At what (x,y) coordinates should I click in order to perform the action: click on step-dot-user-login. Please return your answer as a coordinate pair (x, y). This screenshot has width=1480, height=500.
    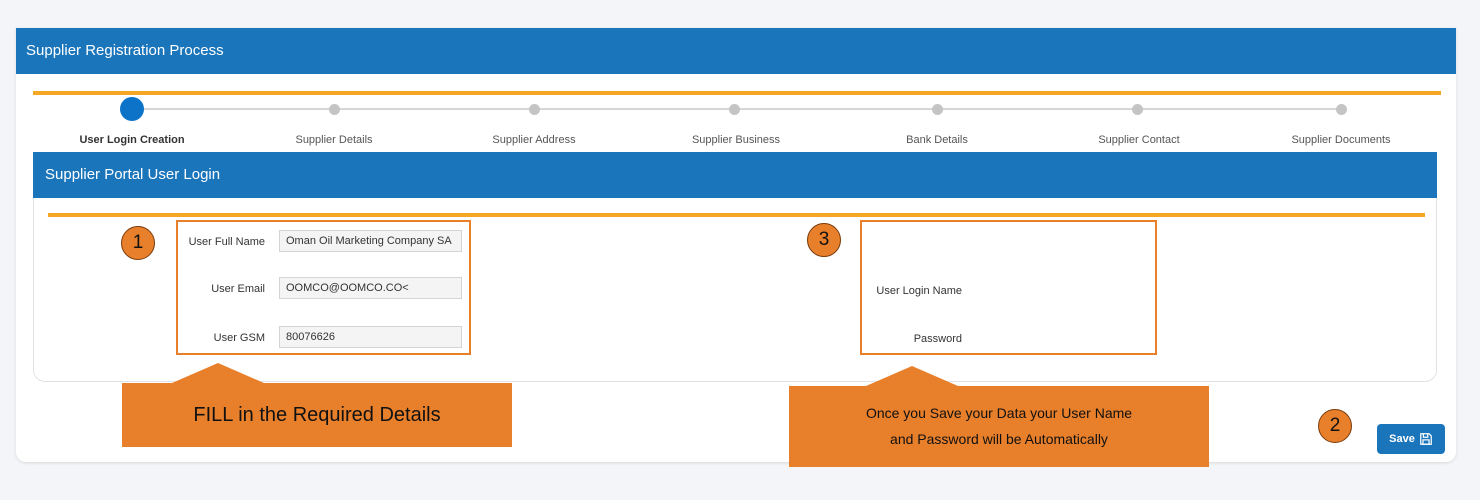
    Looking at the image, I should click on (132, 109).